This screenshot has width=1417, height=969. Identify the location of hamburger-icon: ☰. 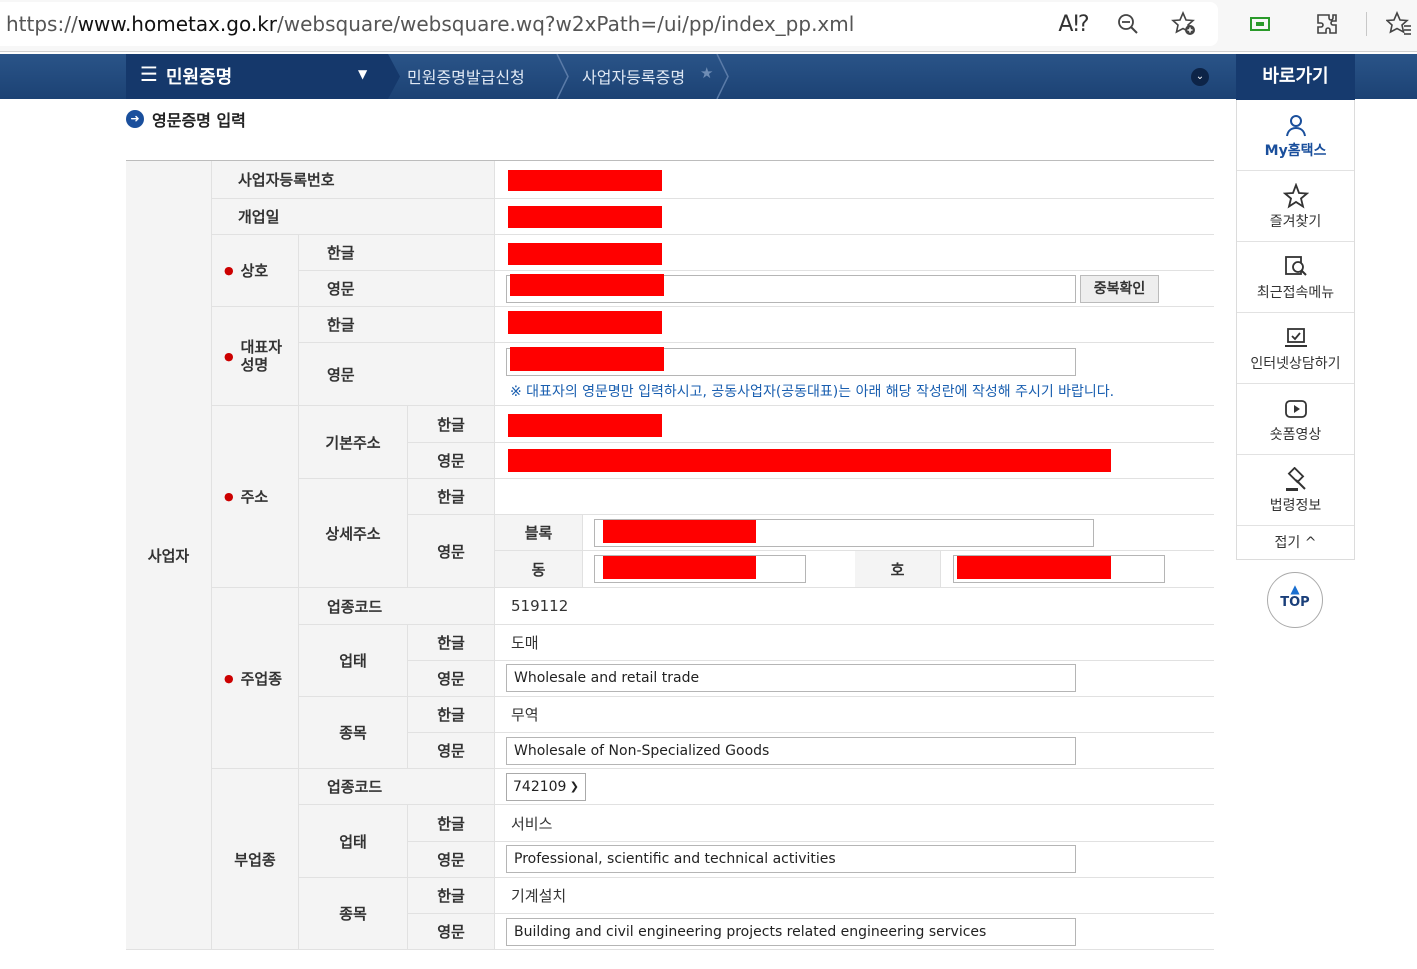
(149, 74).